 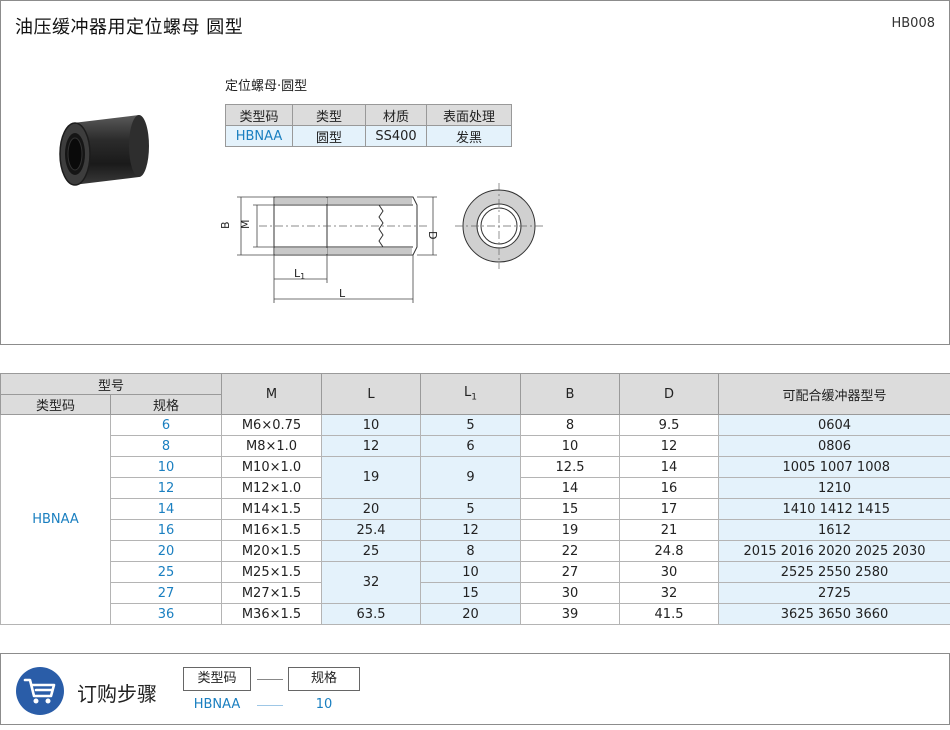 What do you see at coordinates (129, 27) in the screenshot?
I see `page-title: 油压缓冲器用定位螺母 圆型` at bounding box center [129, 27].